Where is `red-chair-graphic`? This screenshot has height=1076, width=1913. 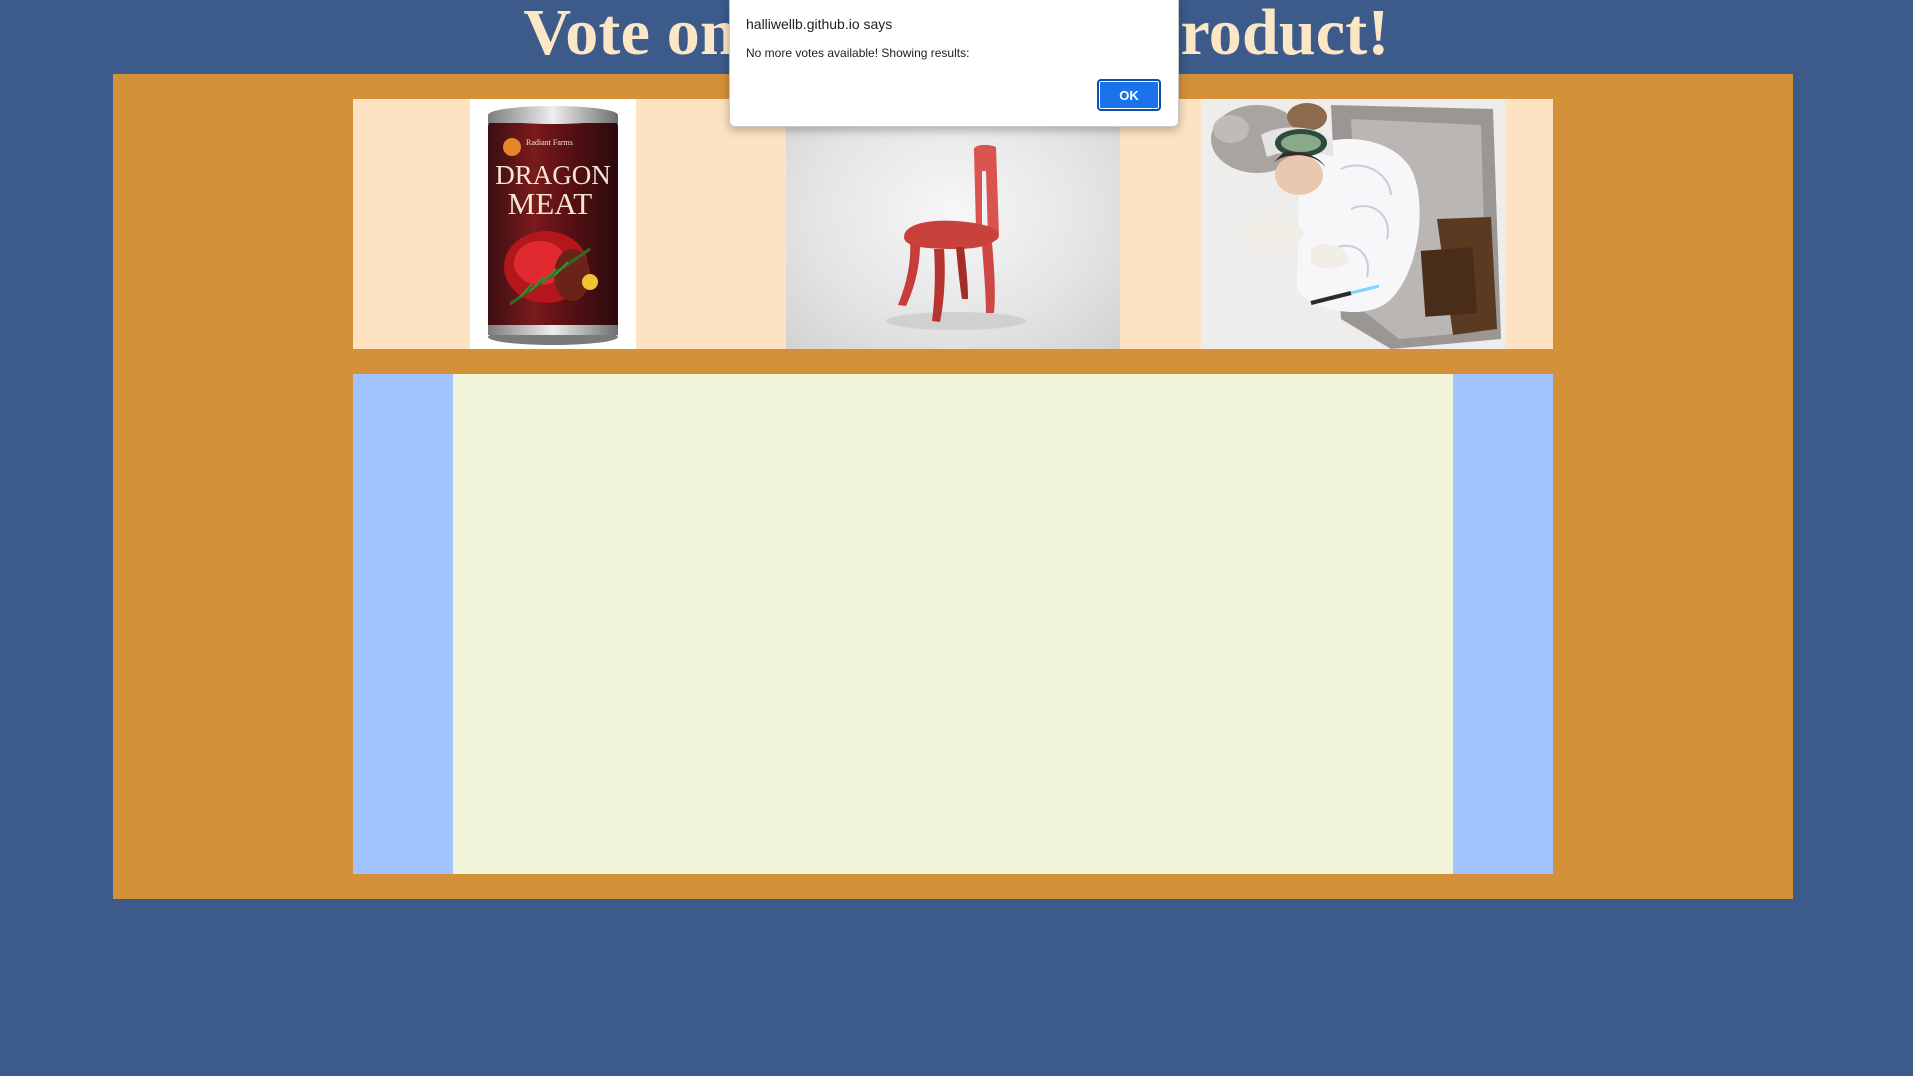
red-chair-graphic is located at coordinates (956, 237).